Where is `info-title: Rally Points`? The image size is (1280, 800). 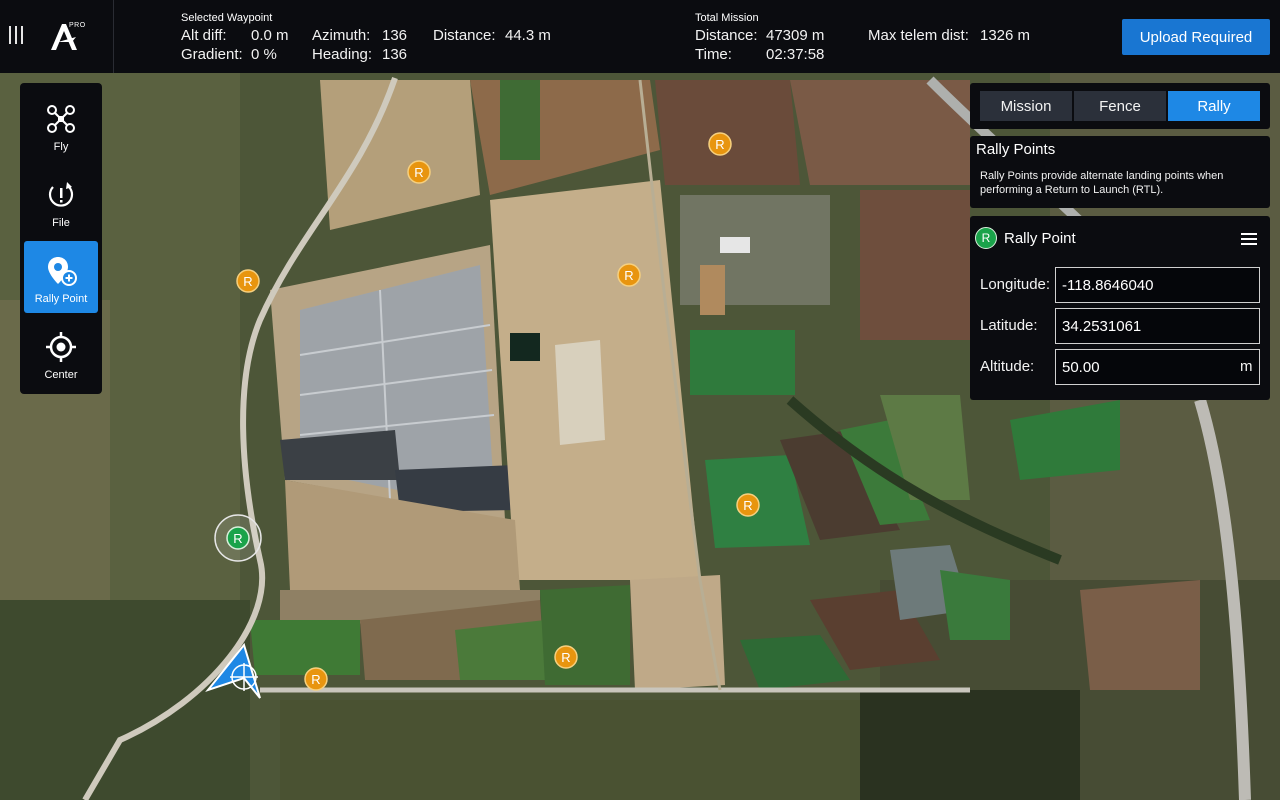 info-title: Rally Points is located at coordinates (1016, 149).